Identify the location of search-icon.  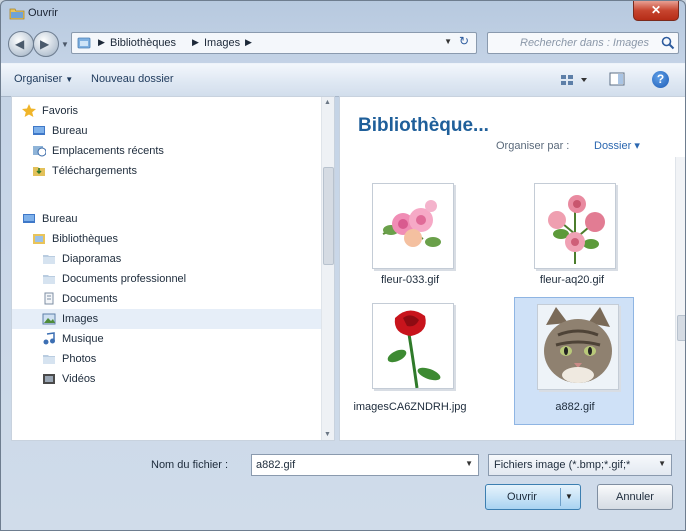
(668, 43).